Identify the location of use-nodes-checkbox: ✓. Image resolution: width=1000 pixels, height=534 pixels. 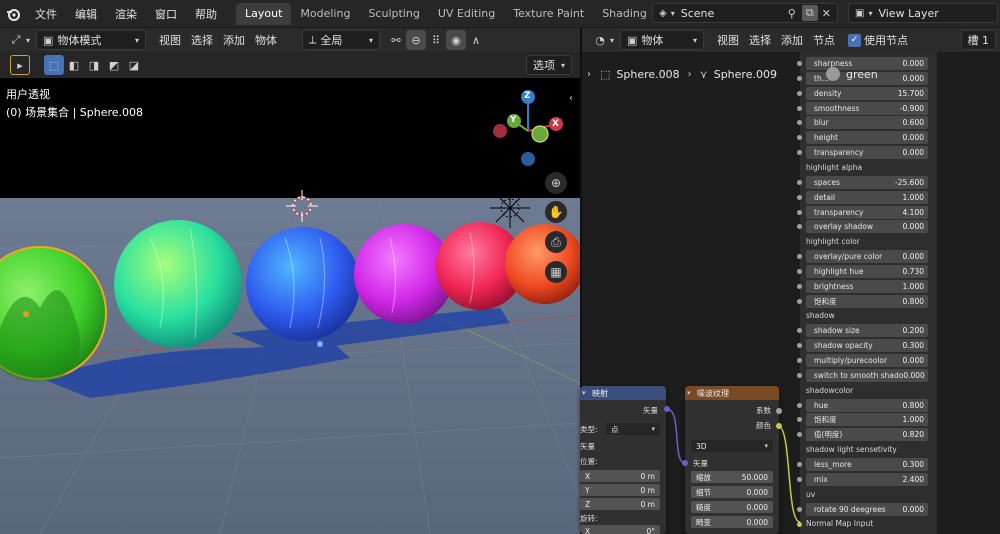
(855, 40).